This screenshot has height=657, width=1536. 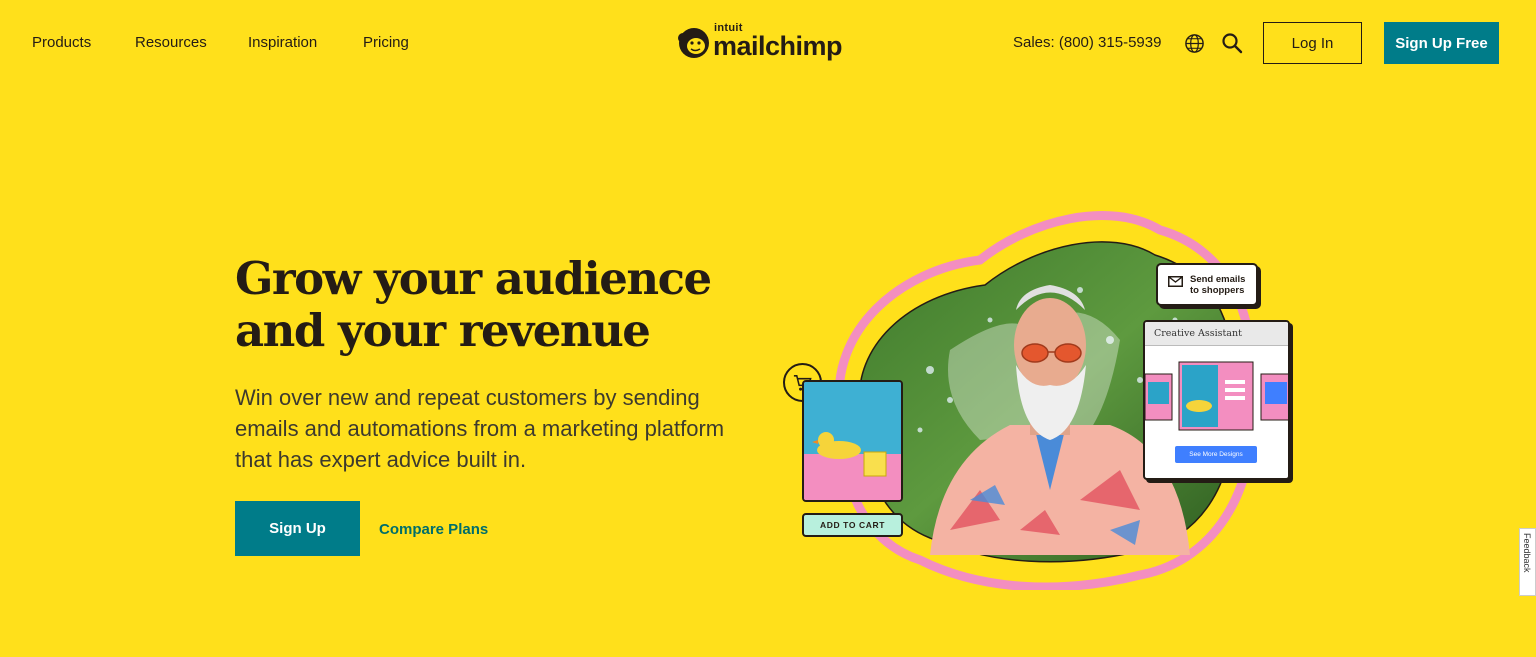 I want to click on nav-products: Products, so click(x=61, y=42).